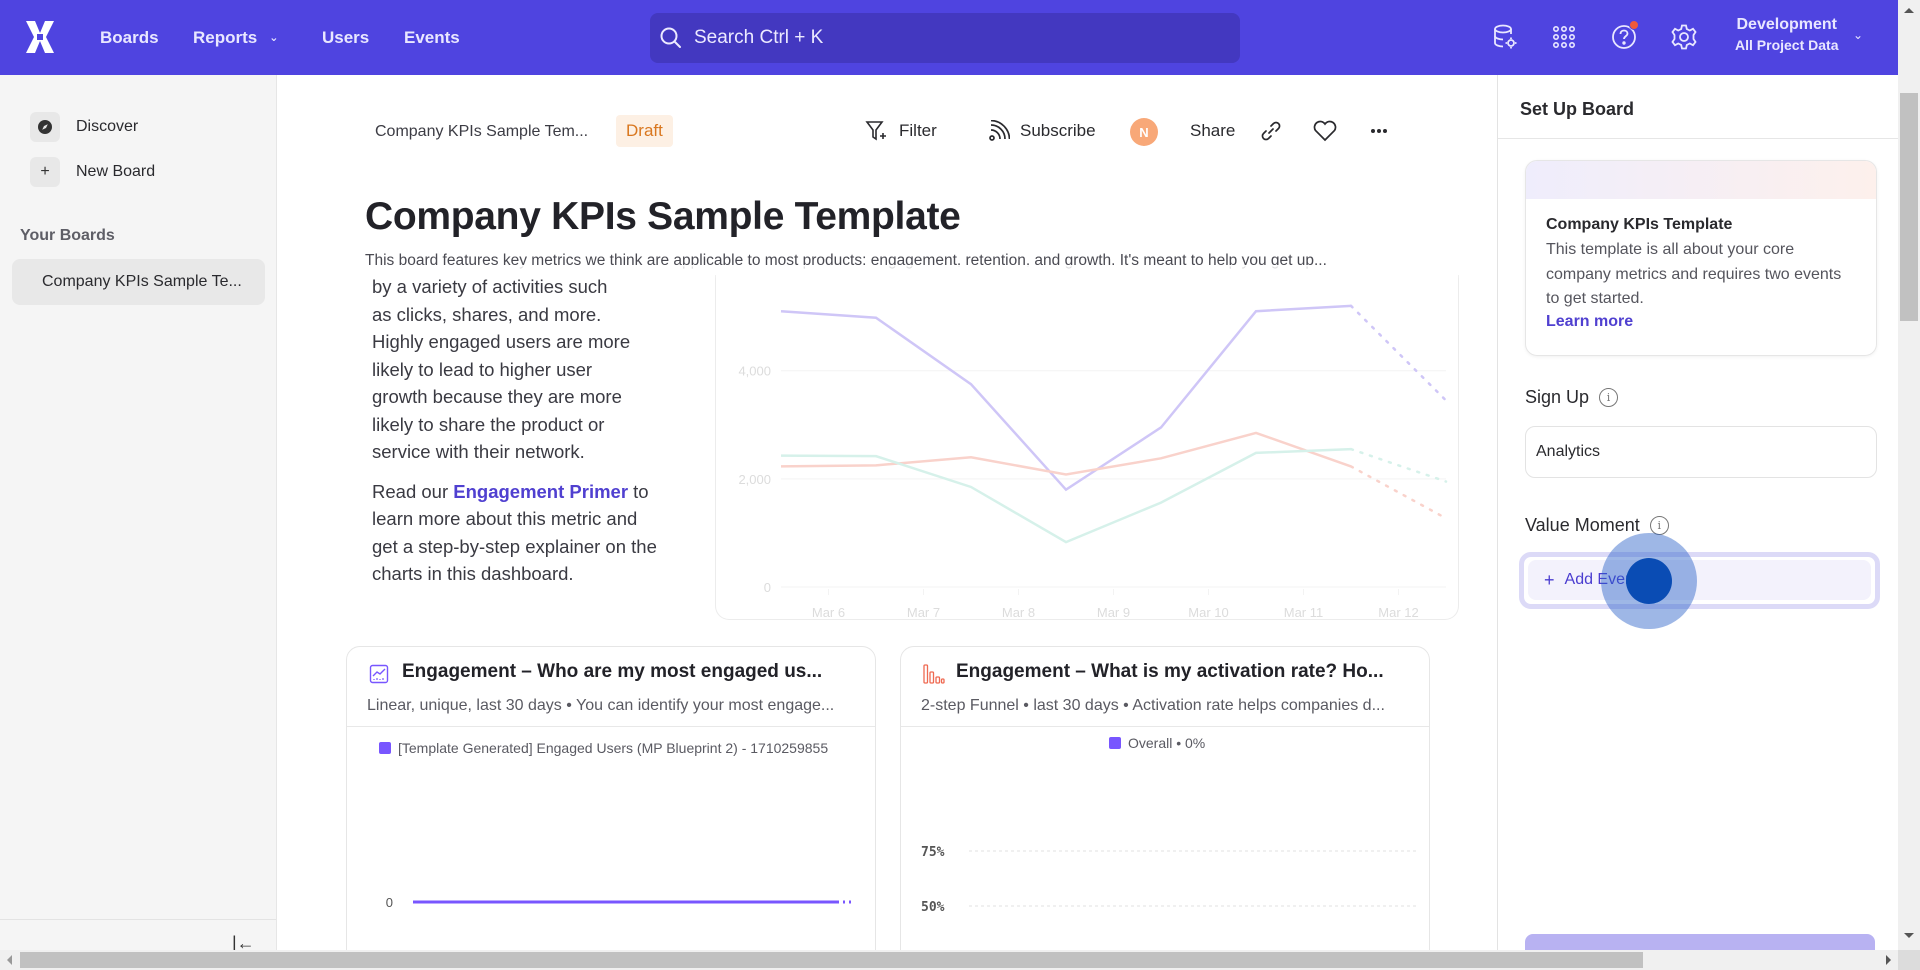 The width and height of the screenshot is (1920, 970). Describe the element at coordinates (1577, 109) in the screenshot. I see `panel-title: Set Up Board` at that location.